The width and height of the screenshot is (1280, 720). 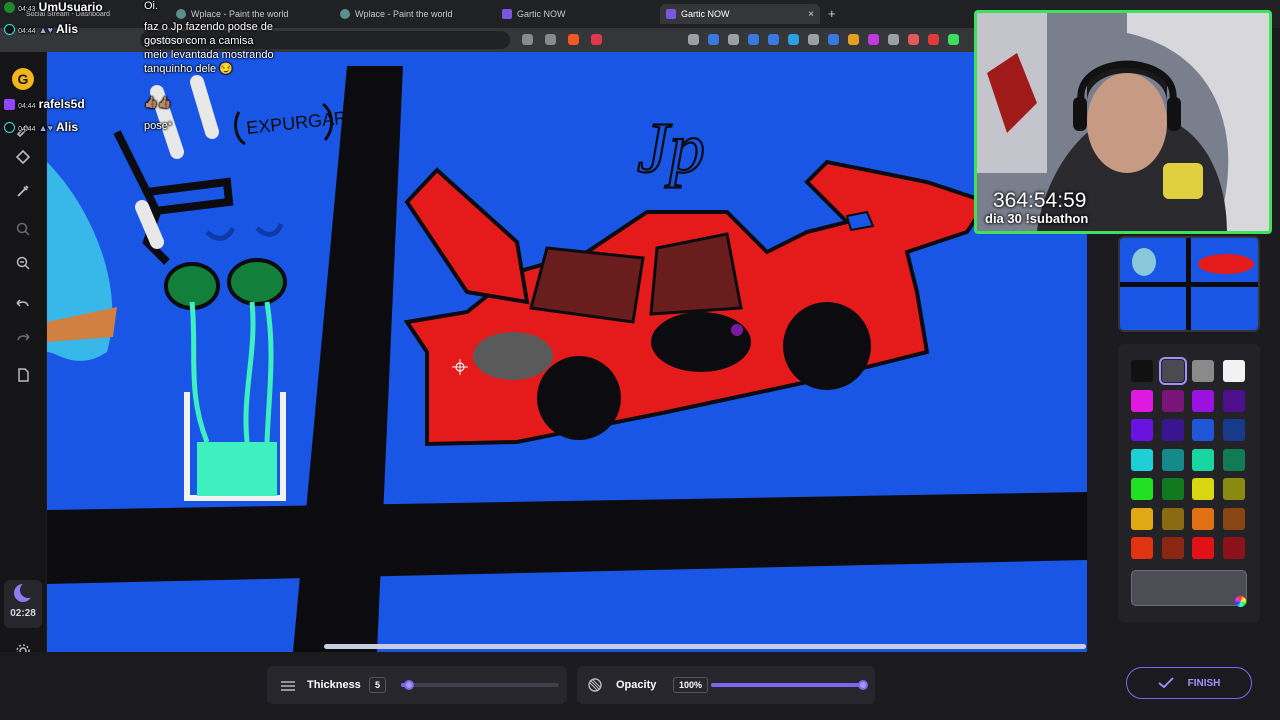 I want to click on current-color-preview, so click(x=1189, y=588).